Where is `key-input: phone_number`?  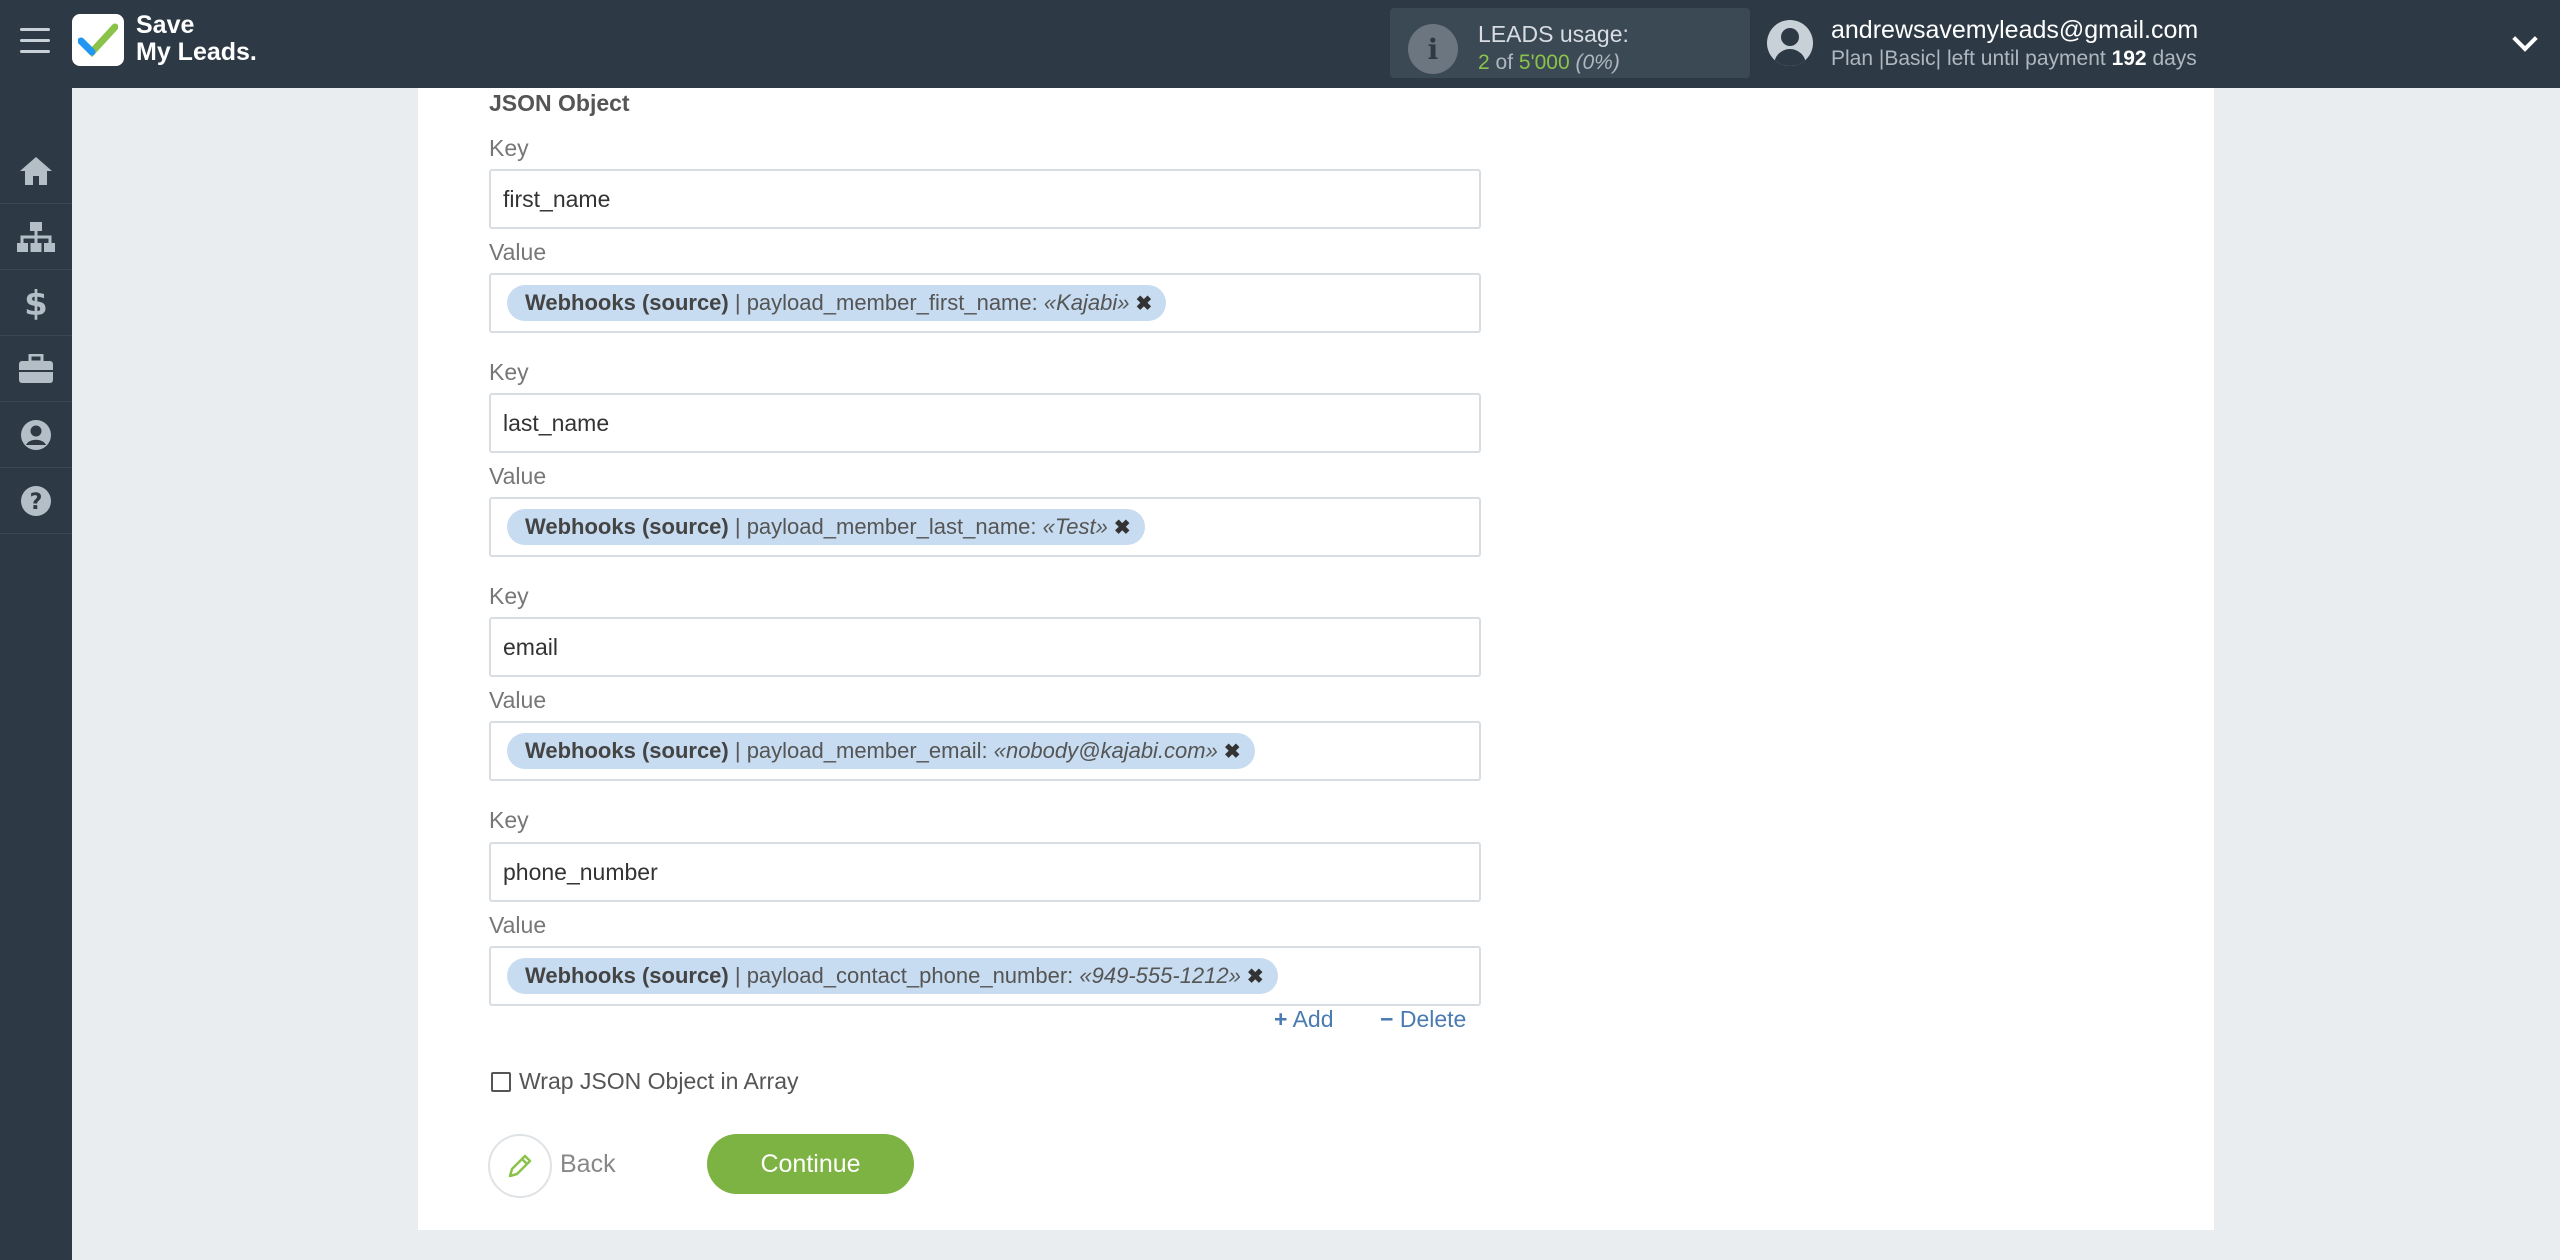 key-input: phone_number is located at coordinates (985, 872).